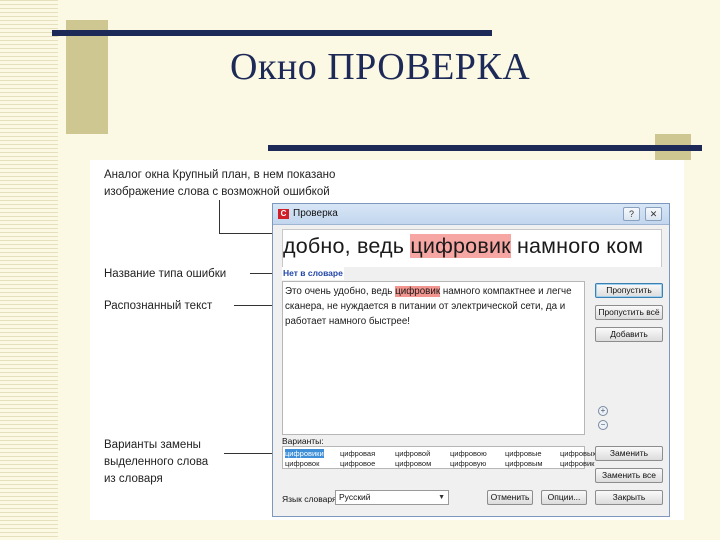 This screenshot has width=720, height=540. Describe the element at coordinates (347, 246) in the screenshot. I see `zoom-text-before: добно, ведь` at that location.